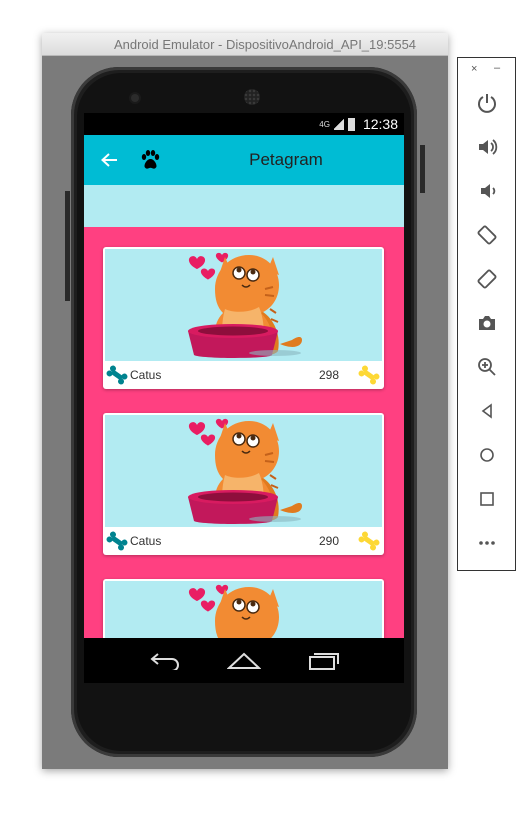  I want to click on power-button, so click(487, 103).